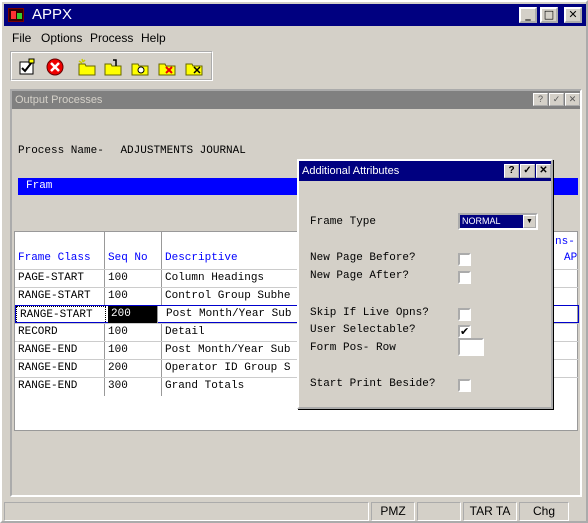 The image size is (588, 523). Describe the element at coordinates (490, 511) in the screenshot. I see `status-panel-tar: TAR TA` at that location.